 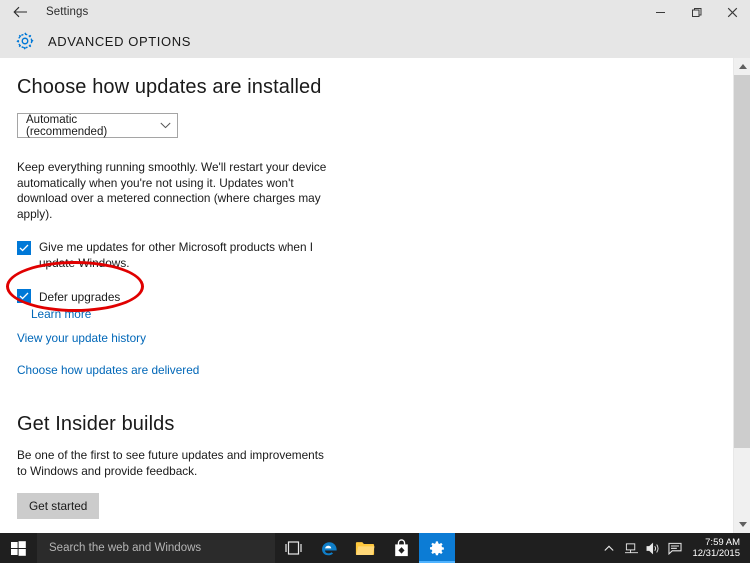 What do you see at coordinates (742, 524) in the screenshot?
I see `scroll-down-icon` at bounding box center [742, 524].